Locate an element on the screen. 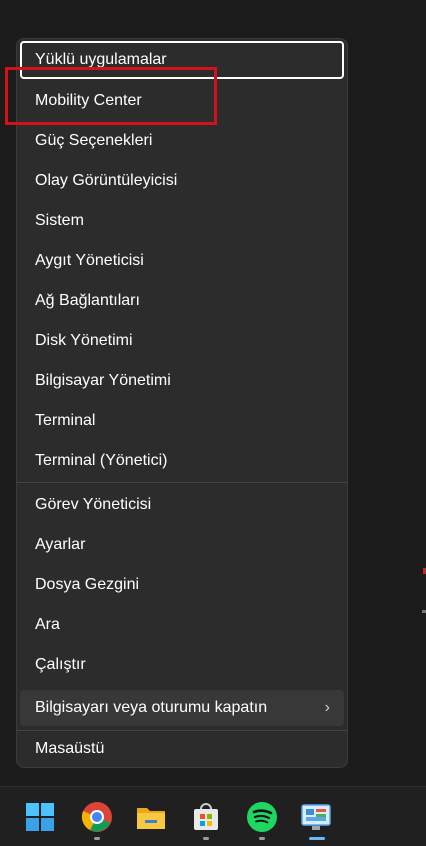 This screenshot has width=426, height=846. menu-item-label: Aygıt Yöneticisi is located at coordinates (89, 260).